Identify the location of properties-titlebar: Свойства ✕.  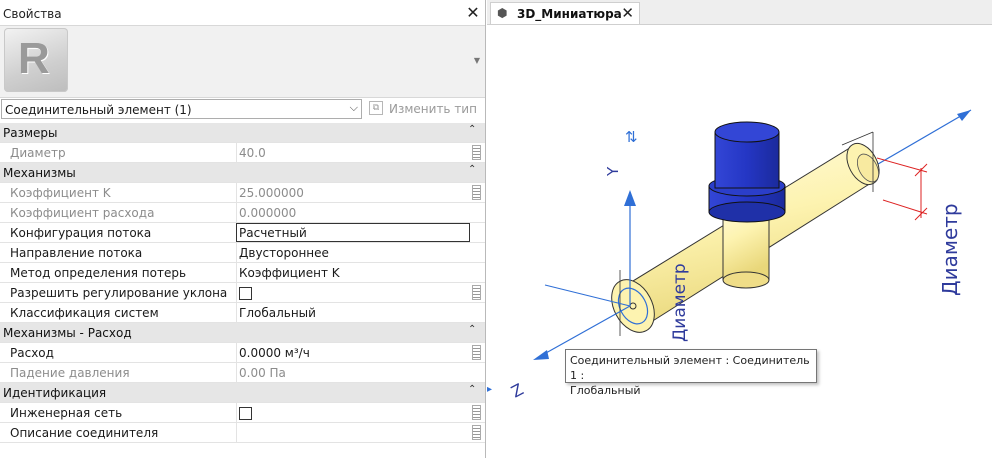
(242, 14).